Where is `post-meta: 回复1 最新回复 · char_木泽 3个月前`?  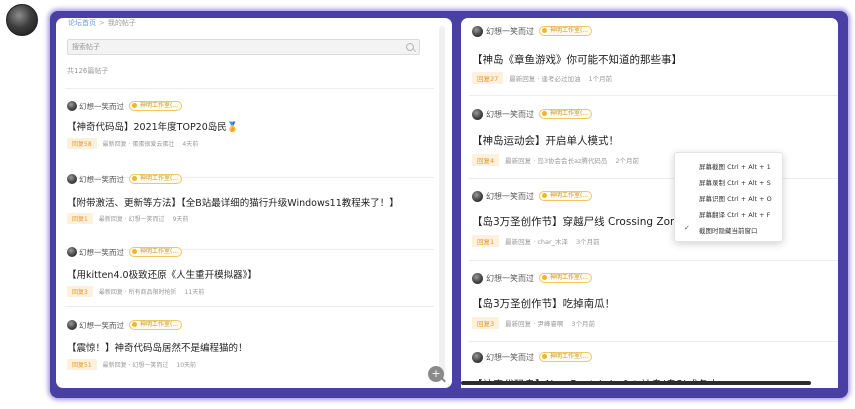
post-meta: 回复1 最新回复 · char_木泽 3个月前 is located at coordinates (536, 241).